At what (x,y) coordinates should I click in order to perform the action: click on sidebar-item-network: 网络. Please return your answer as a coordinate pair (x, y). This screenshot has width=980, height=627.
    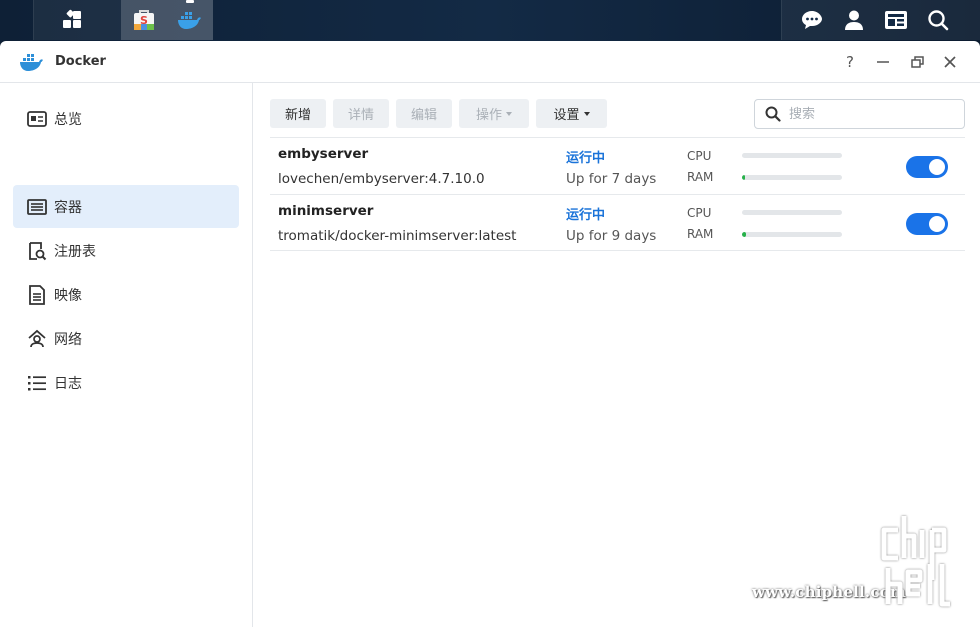
    Looking at the image, I should click on (126, 338).